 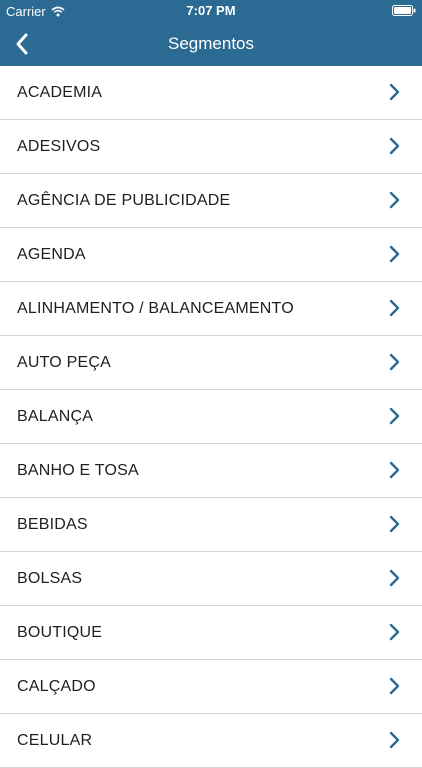 What do you see at coordinates (55, 740) in the screenshot?
I see `list-item-label: CELULAR` at bounding box center [55, 740].